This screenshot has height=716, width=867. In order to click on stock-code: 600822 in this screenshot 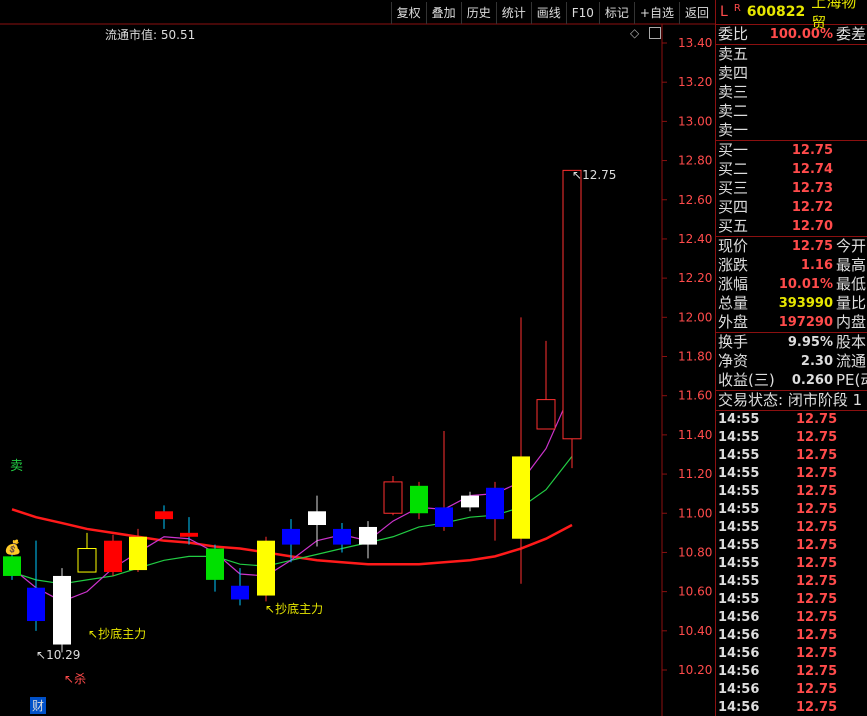, I will do `click(776, 12)`.